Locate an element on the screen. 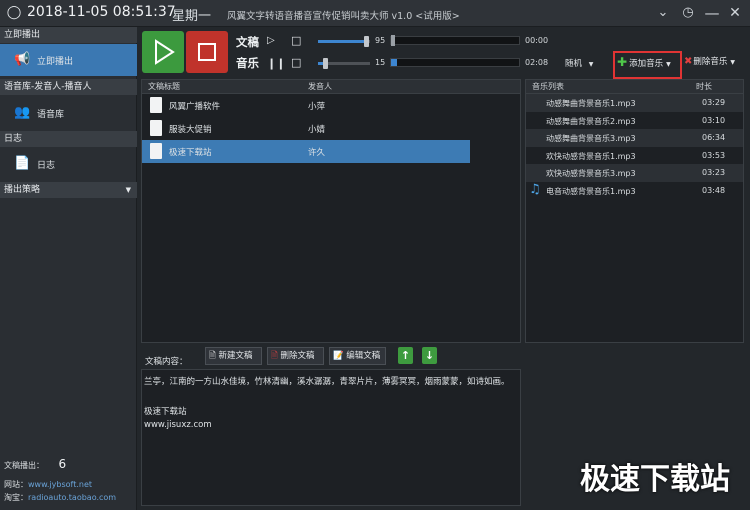 The width and height of the screenshot is (750, 510). music-pause-icon: ❙❙ is located at coordinates (276, 63).